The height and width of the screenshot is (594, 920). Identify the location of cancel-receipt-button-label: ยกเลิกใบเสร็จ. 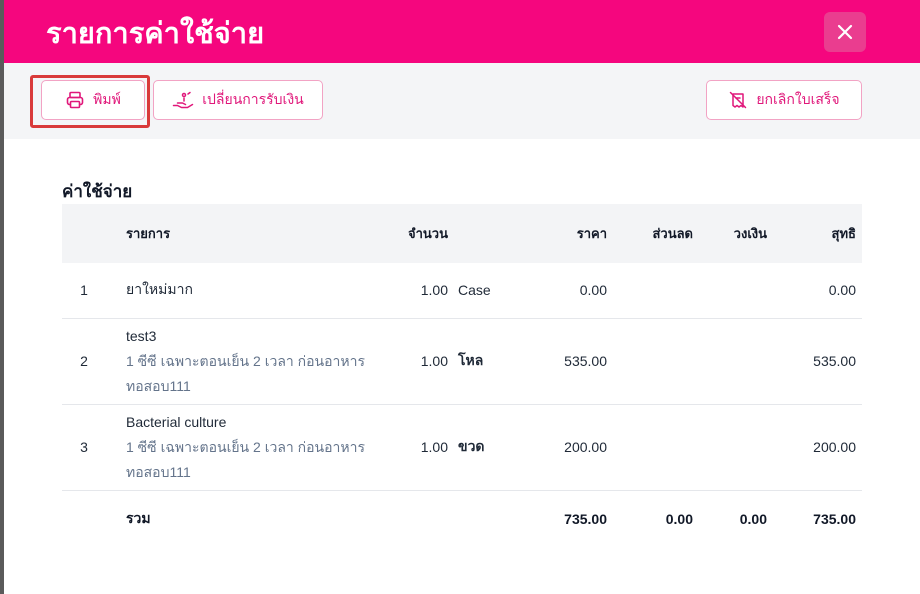
(798, 99).